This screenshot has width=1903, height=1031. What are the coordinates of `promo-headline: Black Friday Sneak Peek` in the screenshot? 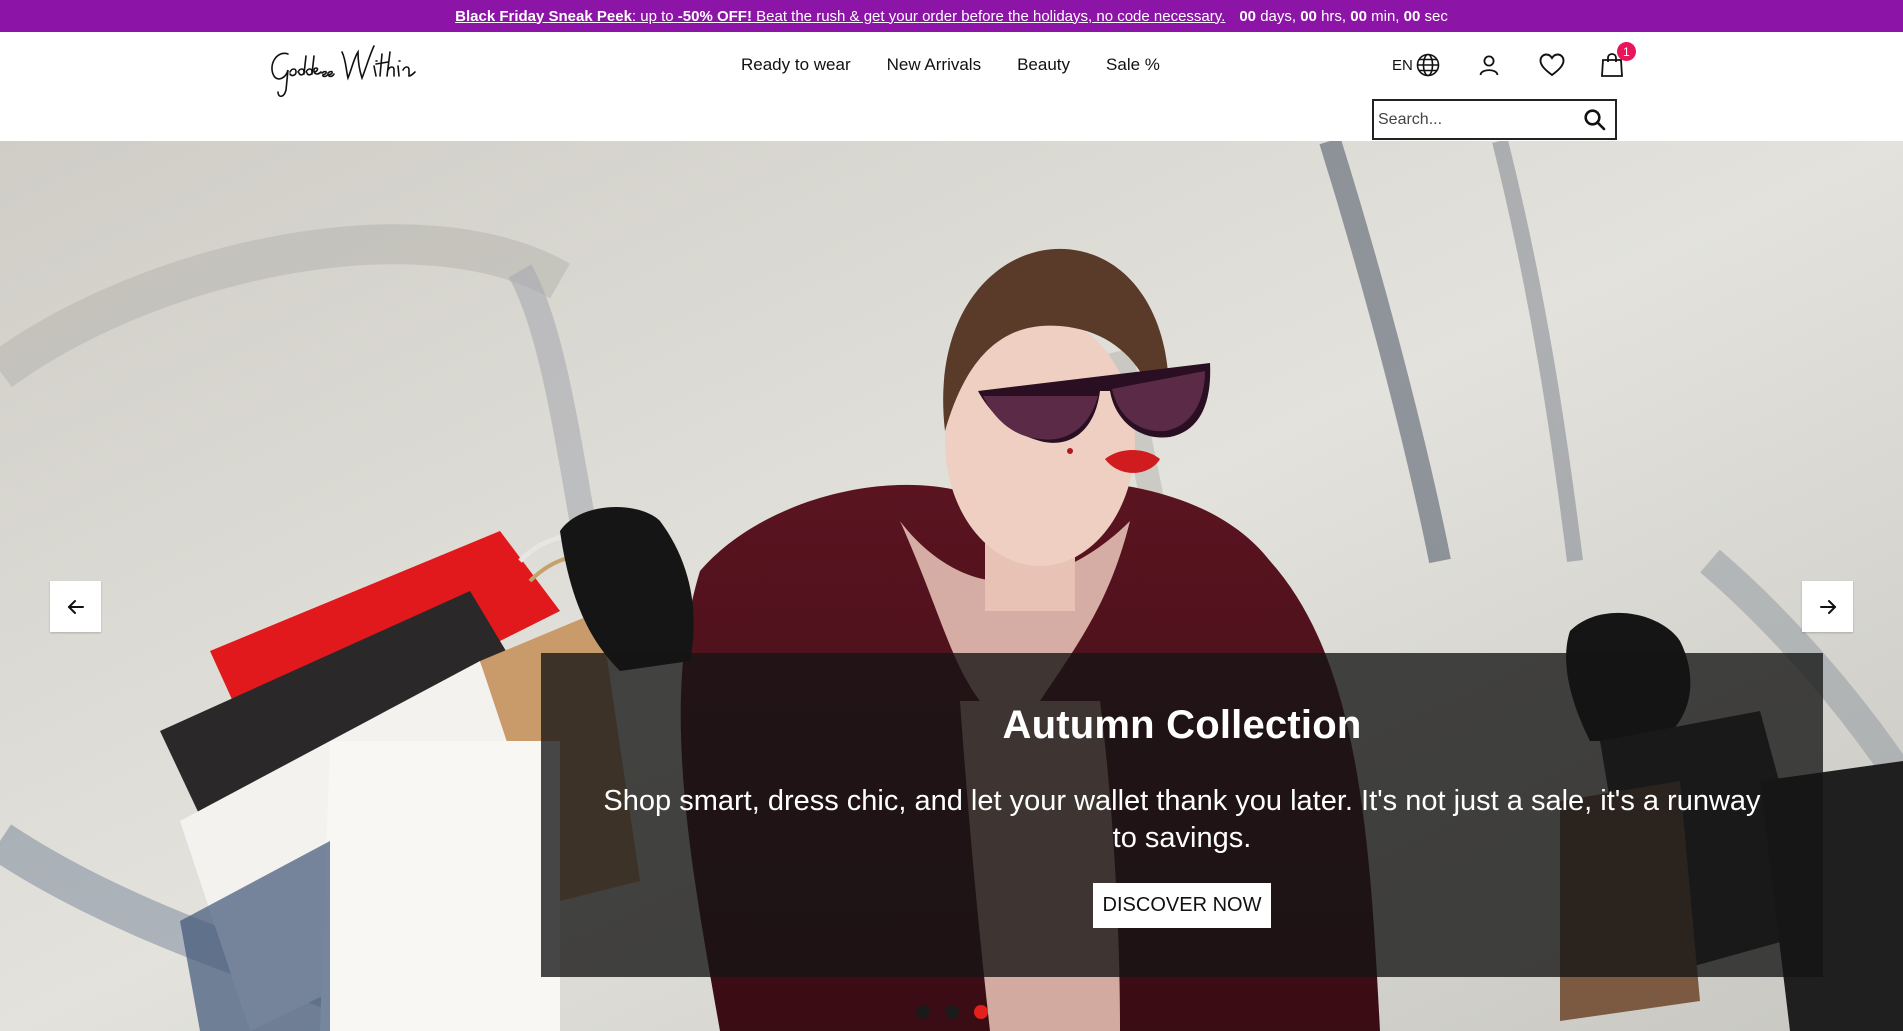 It's located at (543, 16).